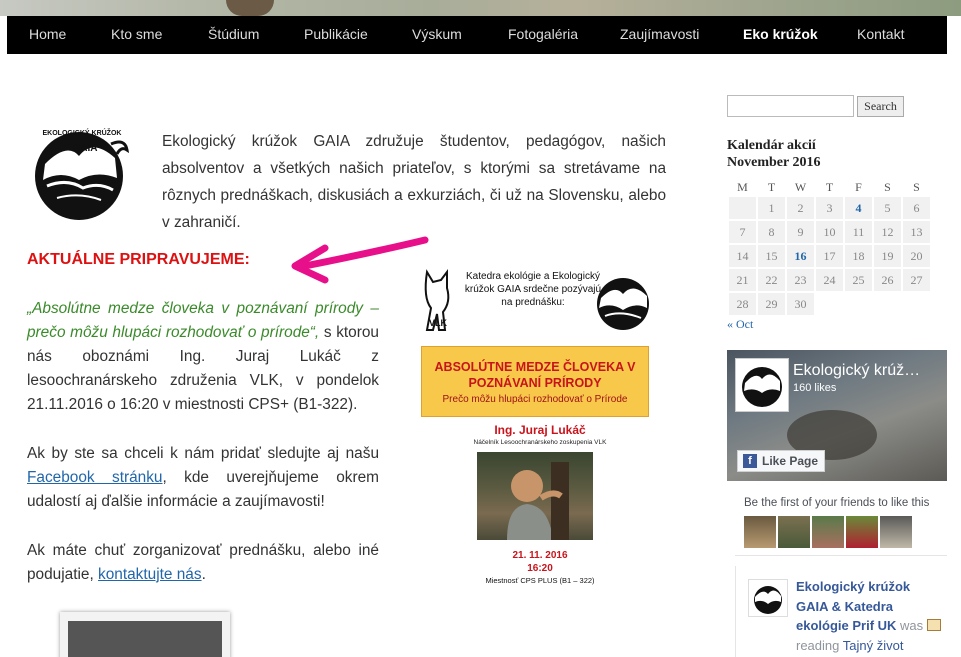 The image size is (961, 657). I want to click on svg-text: GAIA, so click(85, 148).